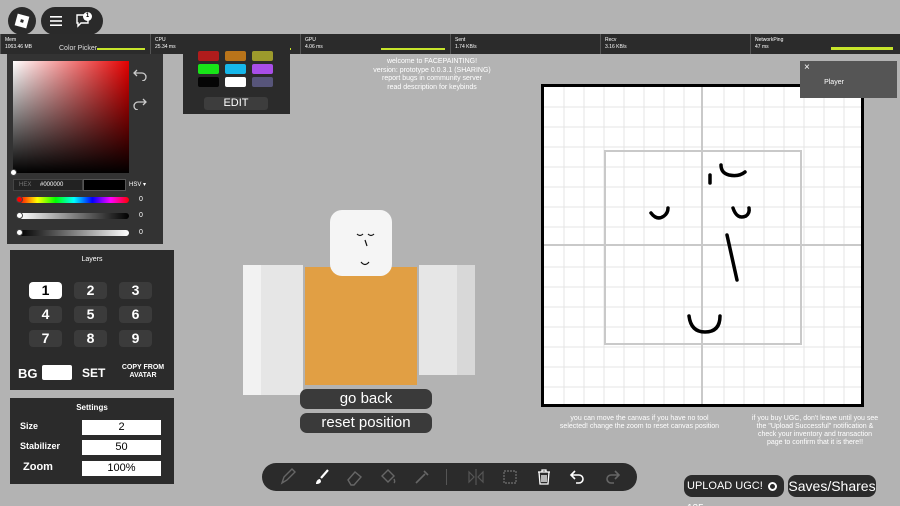 The image size is (900, 506). Describe the element at coordinates (366, 423) in the screenshot. I see `reset-position-button: reset position` at that location.